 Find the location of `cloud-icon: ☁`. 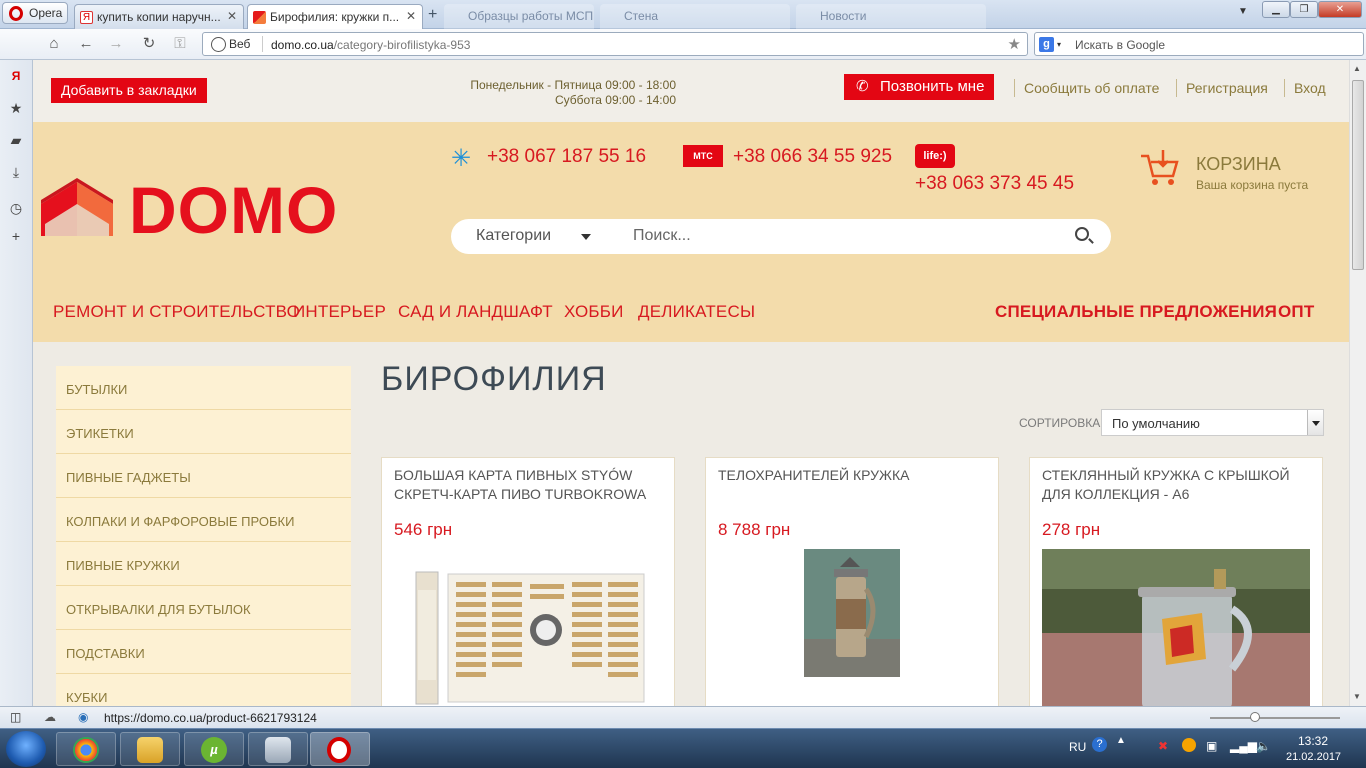

cloud-icon: ☁ is located at coordinates (50, 717).